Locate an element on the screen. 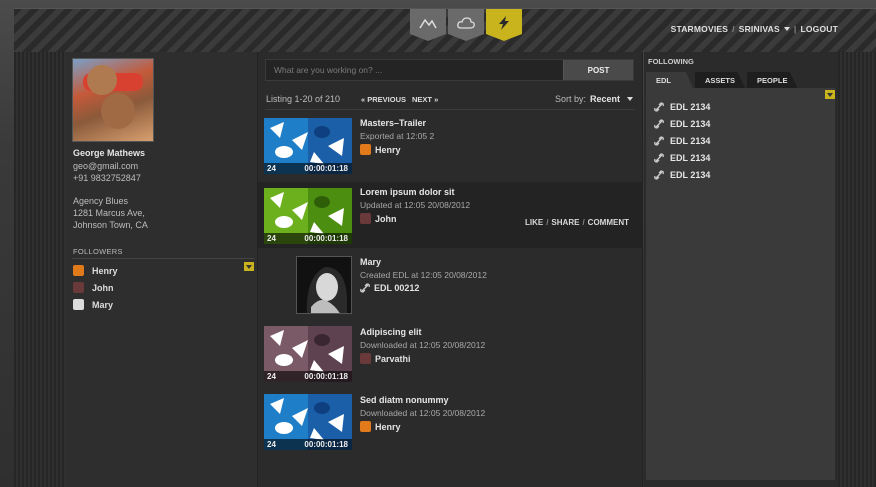 This screenshot has height=487, width=876. item-user: Parvathi is located at coordinates (385, 358).